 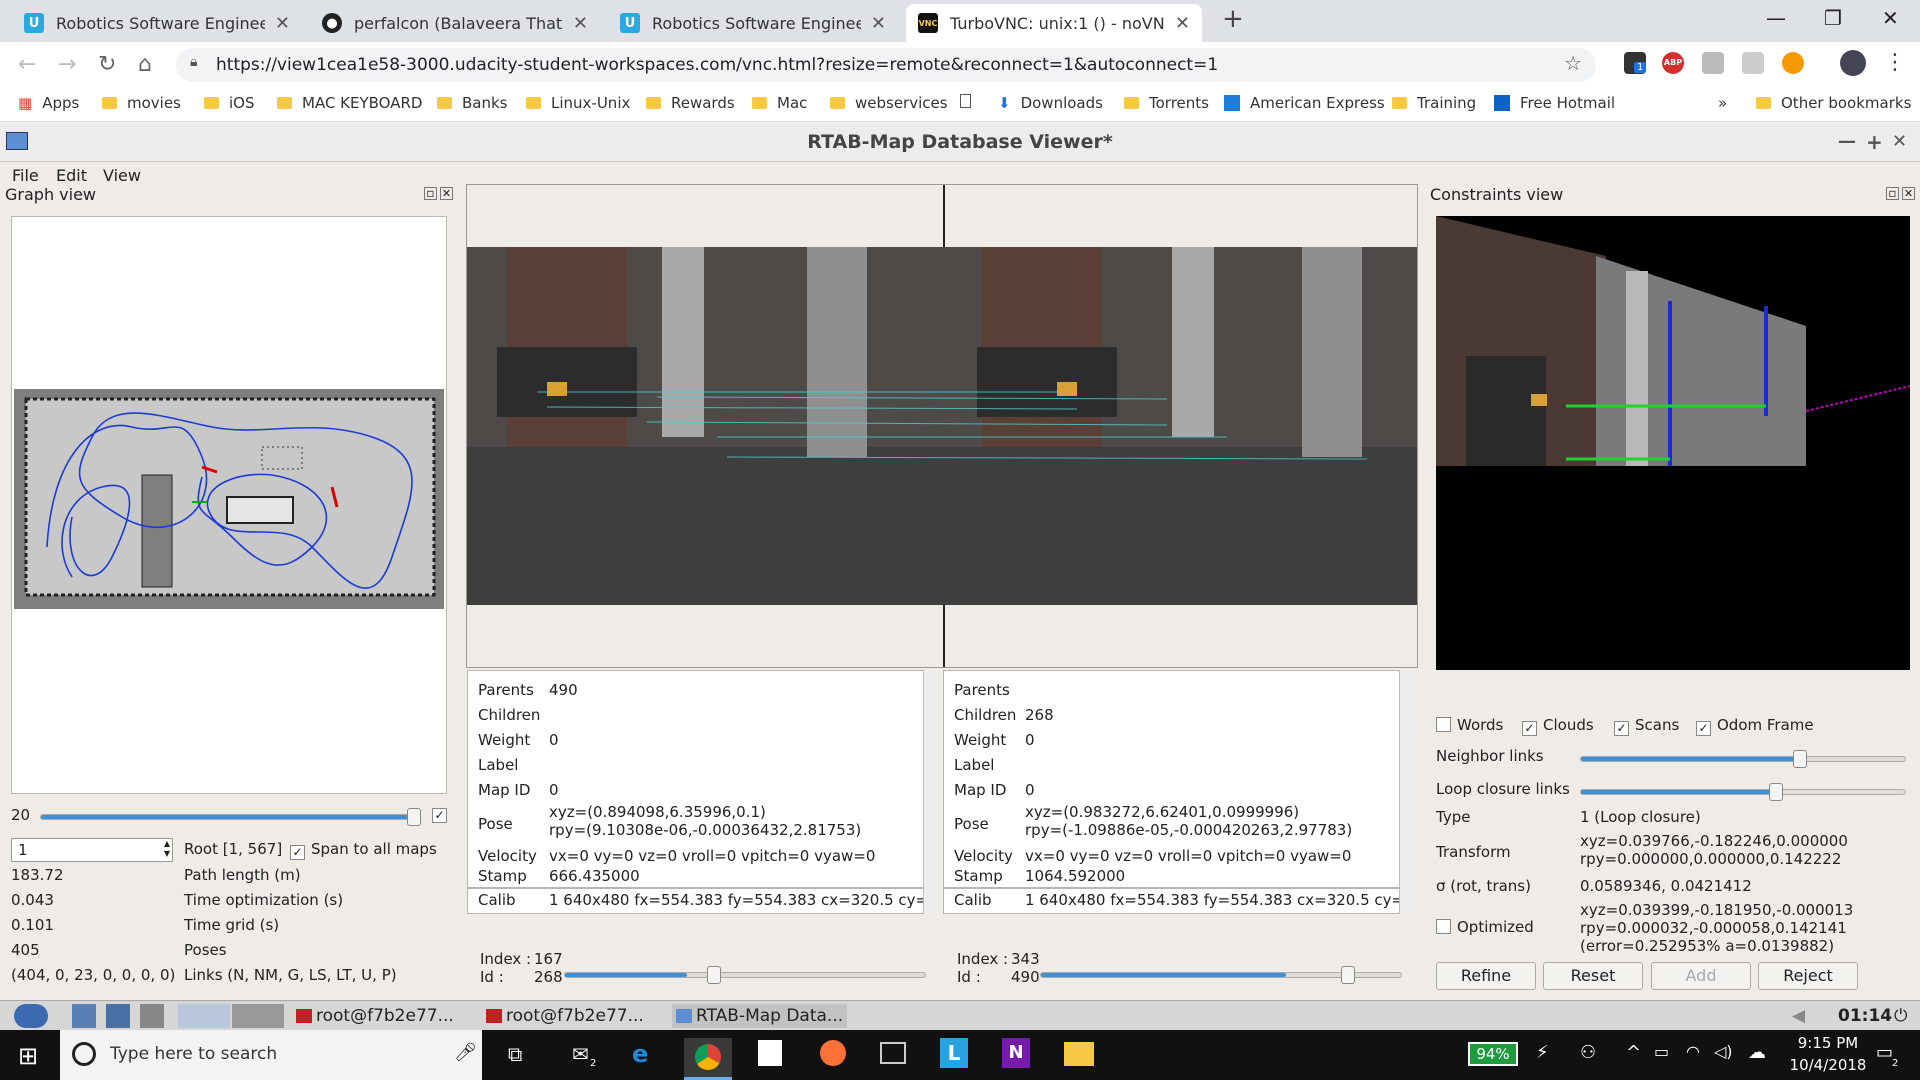 I want to click on close-window-button: ✕, so click(x=1890, y=18).